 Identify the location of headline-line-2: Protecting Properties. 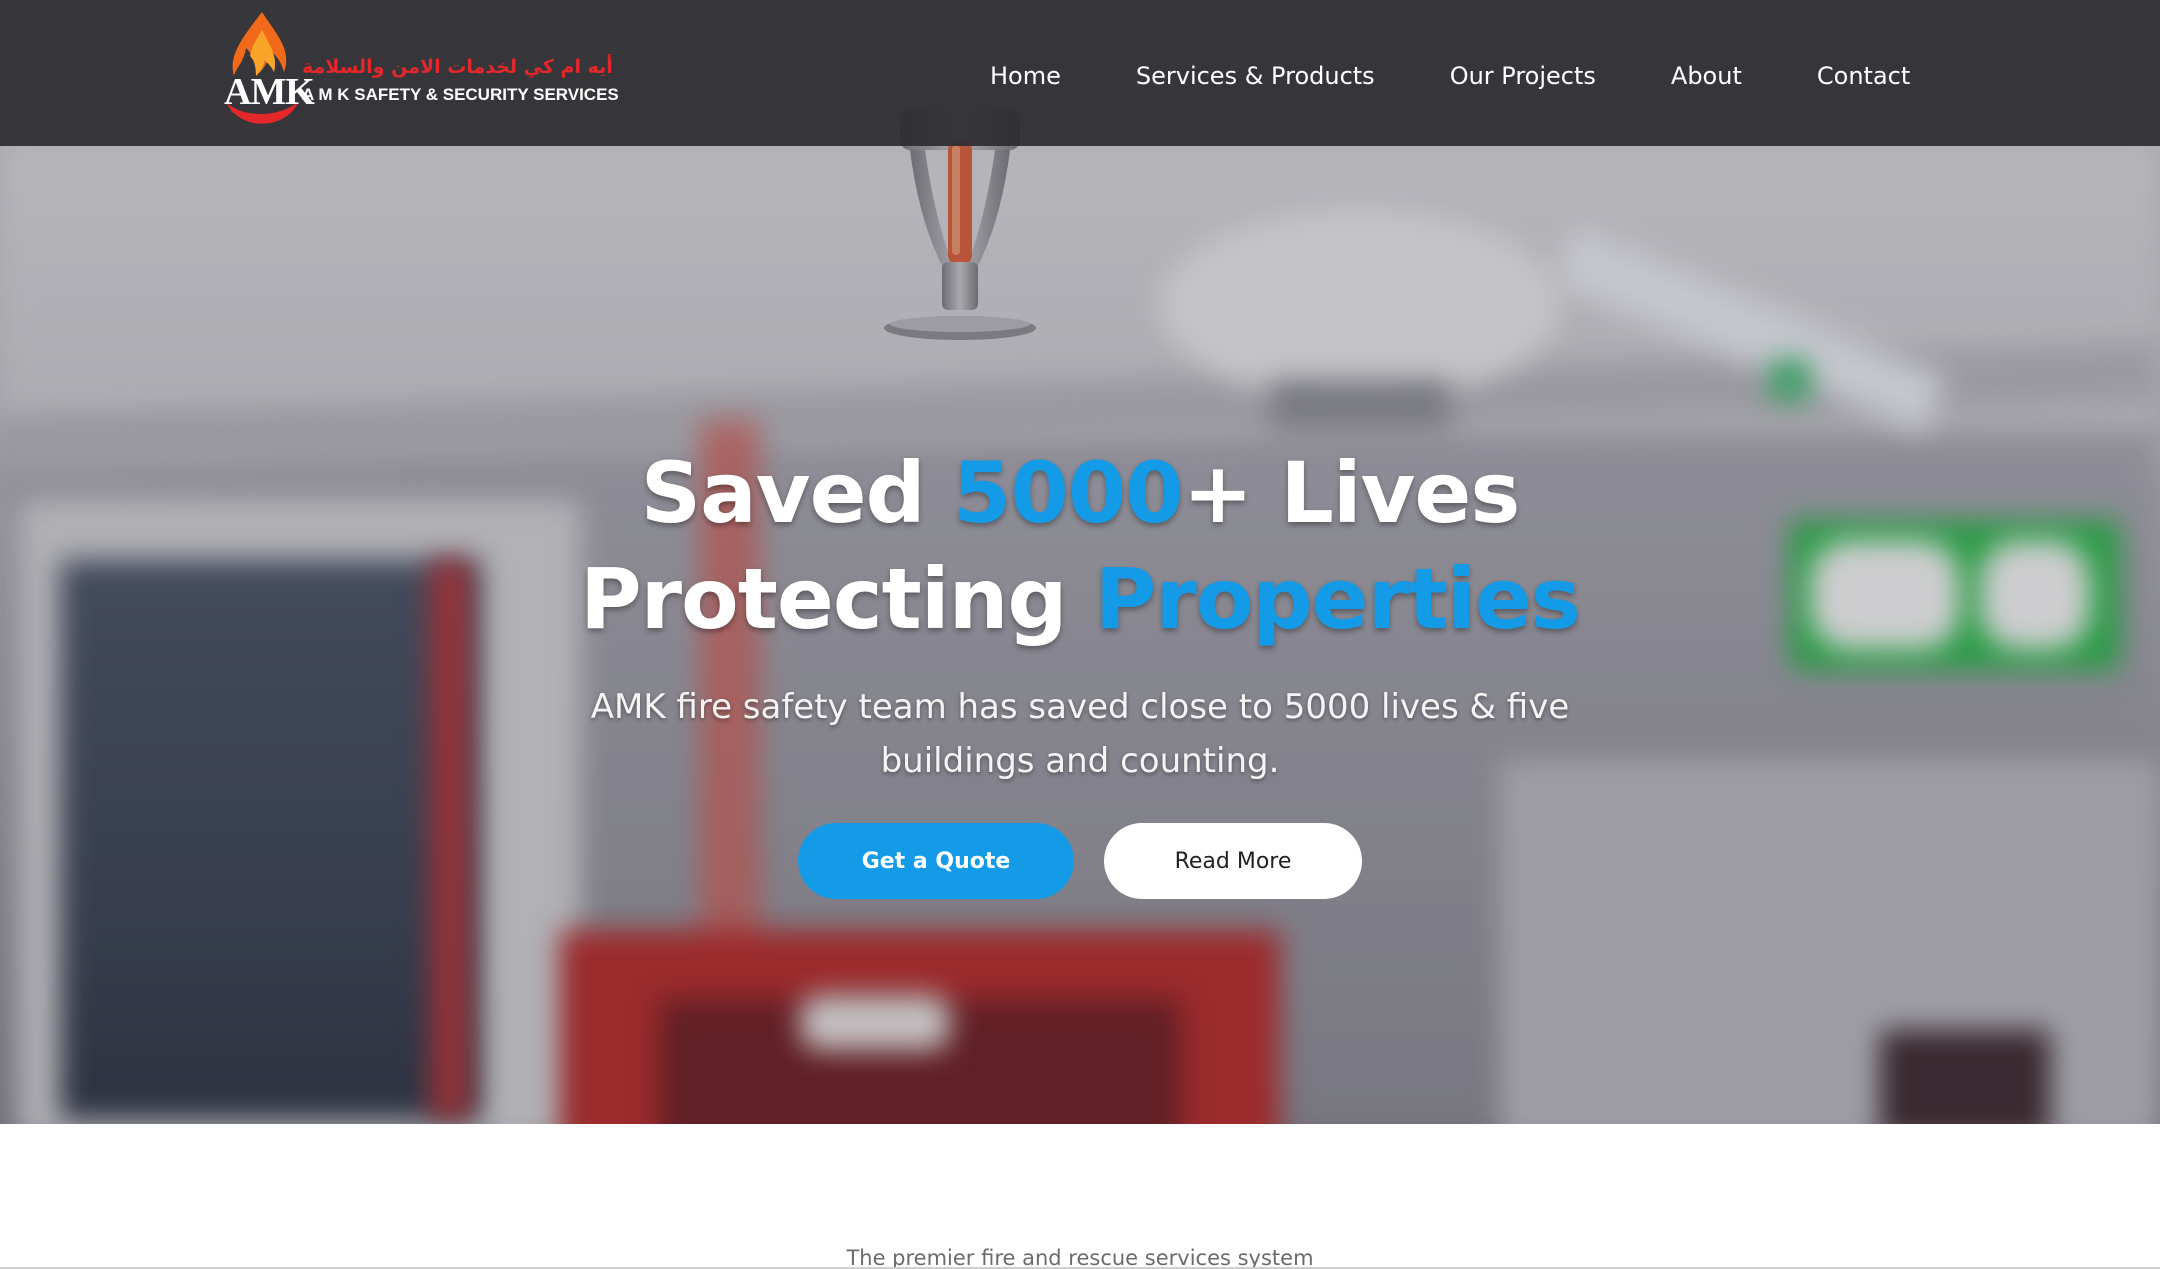
(1080, 599).